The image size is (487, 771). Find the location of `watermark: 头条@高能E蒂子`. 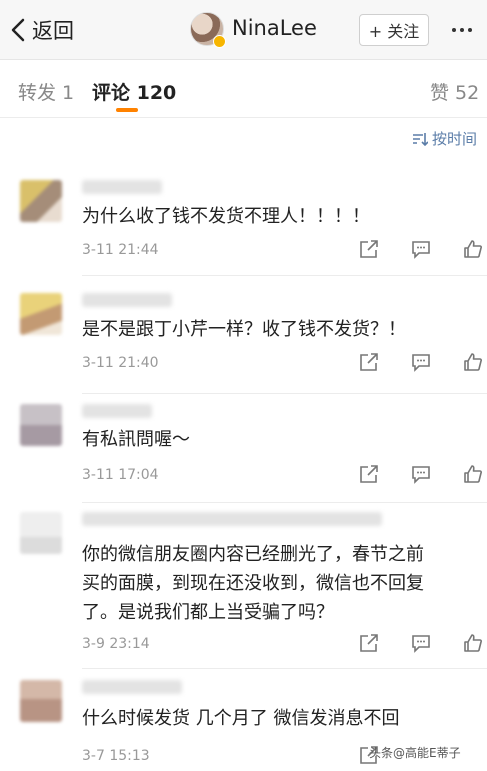

watermark: 头条@高能E蒂子 is located at coordinates (415, 753).